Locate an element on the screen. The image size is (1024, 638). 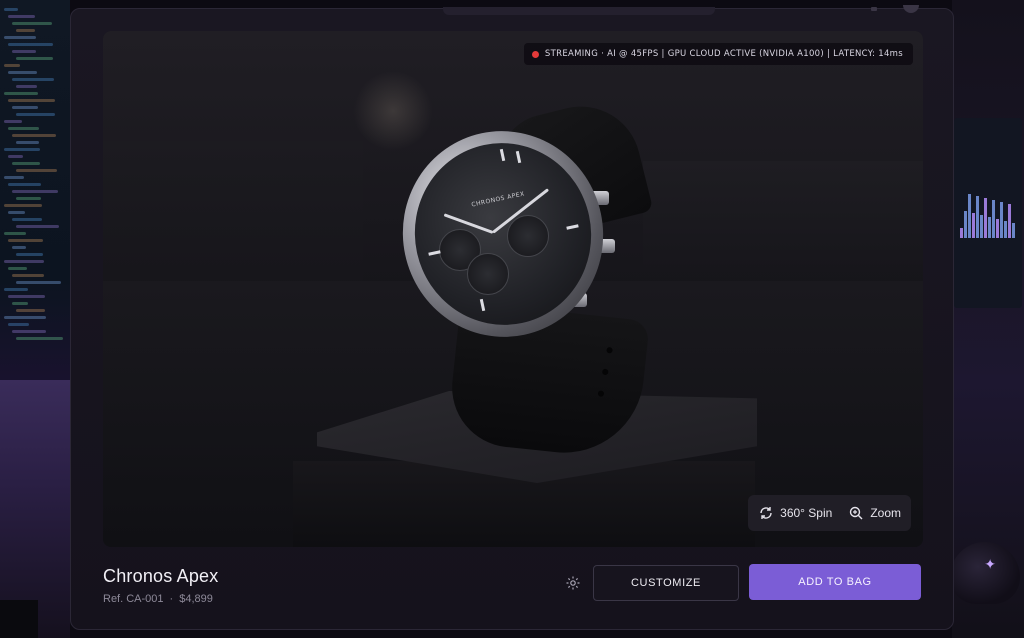
mouse-logo-icon: ✦ is located at coordinates (990, 564).